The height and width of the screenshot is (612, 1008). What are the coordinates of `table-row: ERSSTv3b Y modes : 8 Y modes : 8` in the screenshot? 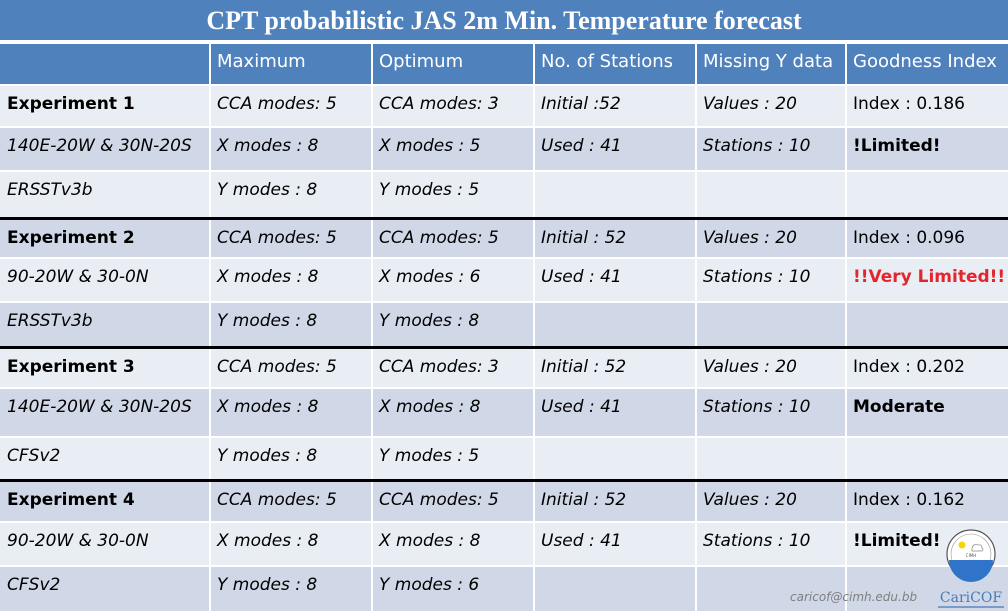 It's located at (504, 324).